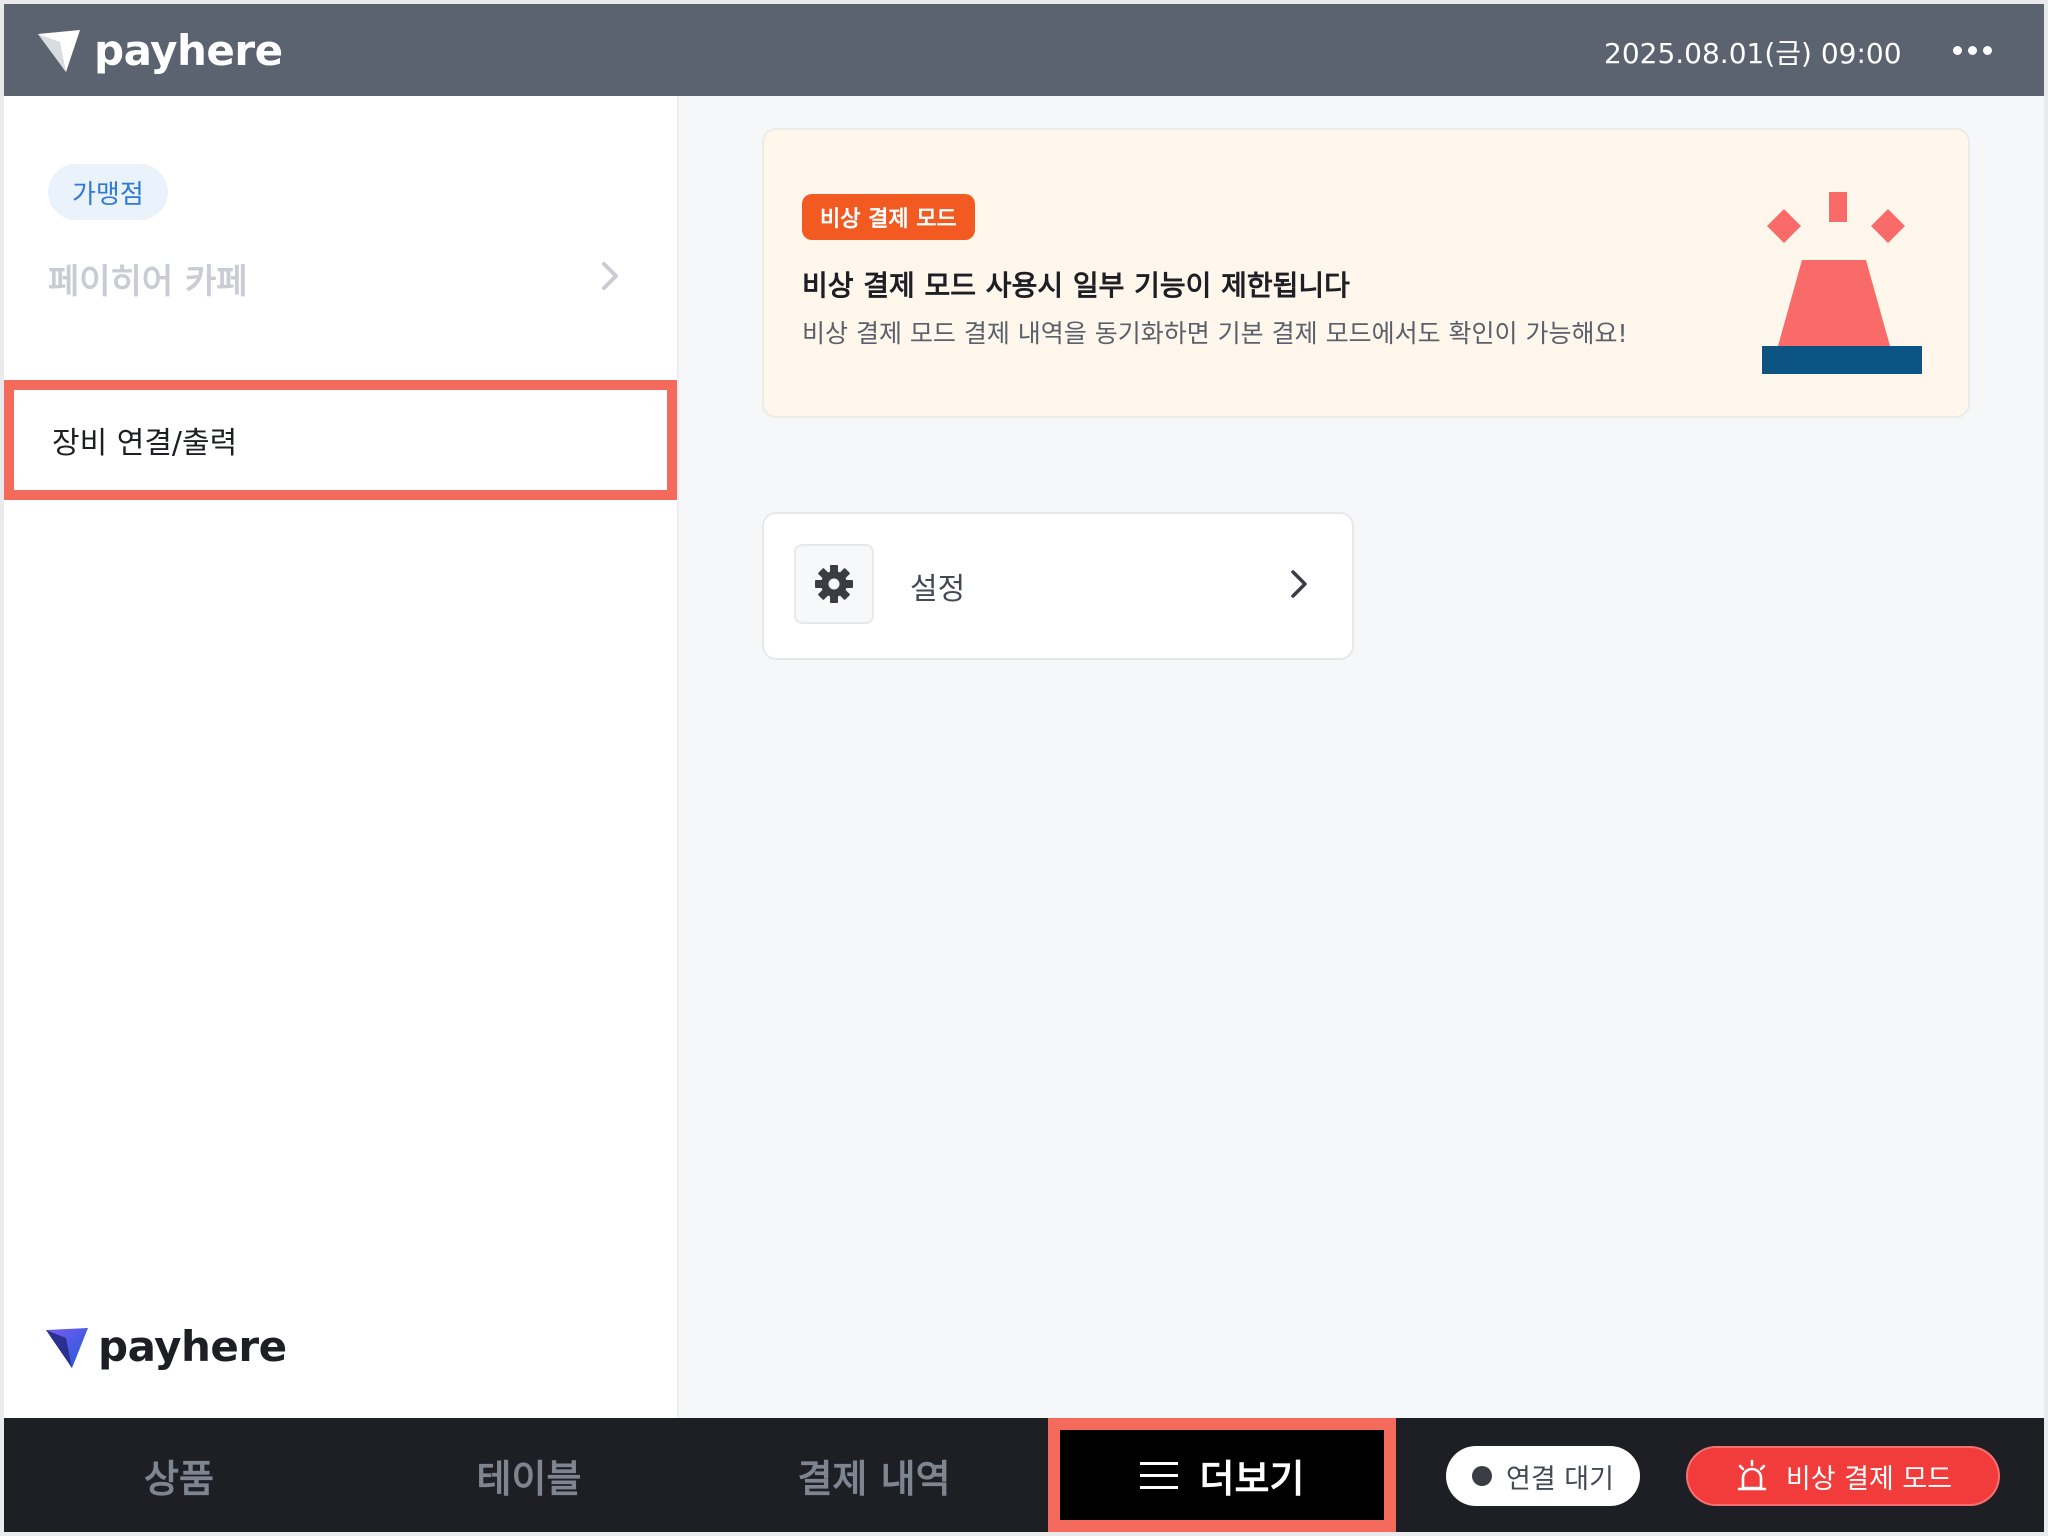  I want to click on alert-title: 비상 결제 모드 사용시 일부 기능이 제한됩니다, so click(1076, 285).